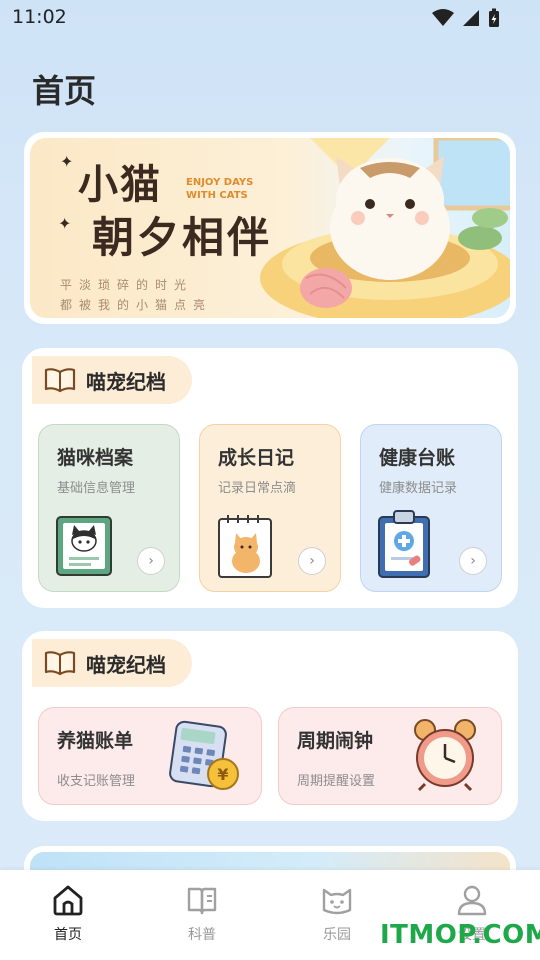 The height and width of the screenshot is (960, 540). Describe the element at coordinates (417, 458) in the screenshot. I see `card-title: 健康台账` at that location.